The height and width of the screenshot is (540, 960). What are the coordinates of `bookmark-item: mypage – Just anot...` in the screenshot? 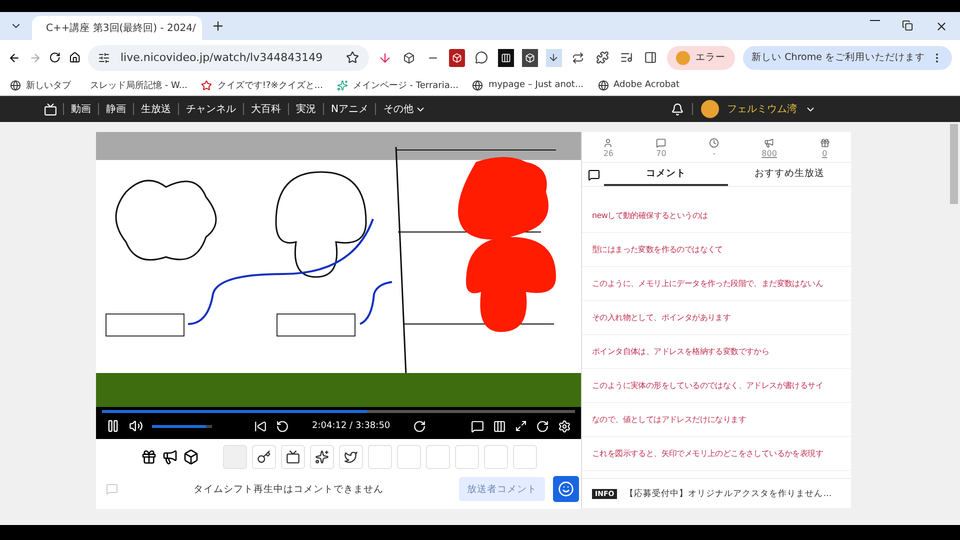 It's located at (528, 85).